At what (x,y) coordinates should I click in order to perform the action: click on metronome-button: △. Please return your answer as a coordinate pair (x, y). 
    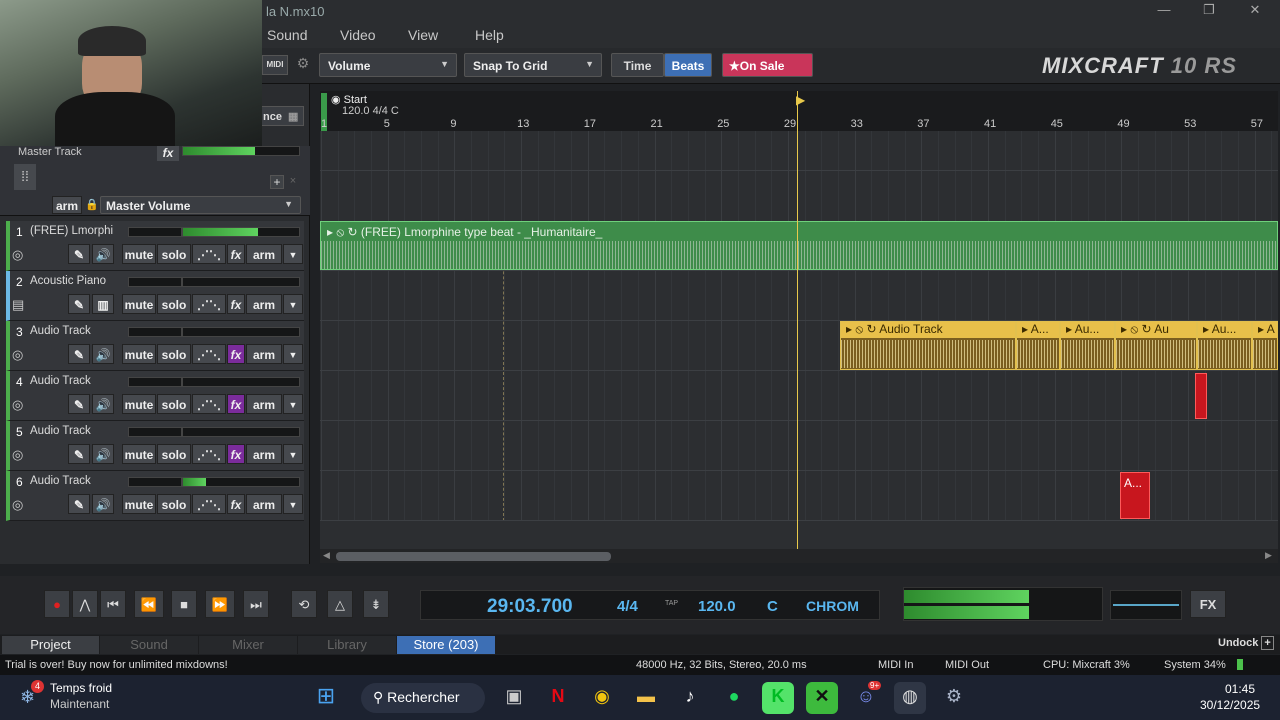
    Looking at the image, I should click on (340, 604).